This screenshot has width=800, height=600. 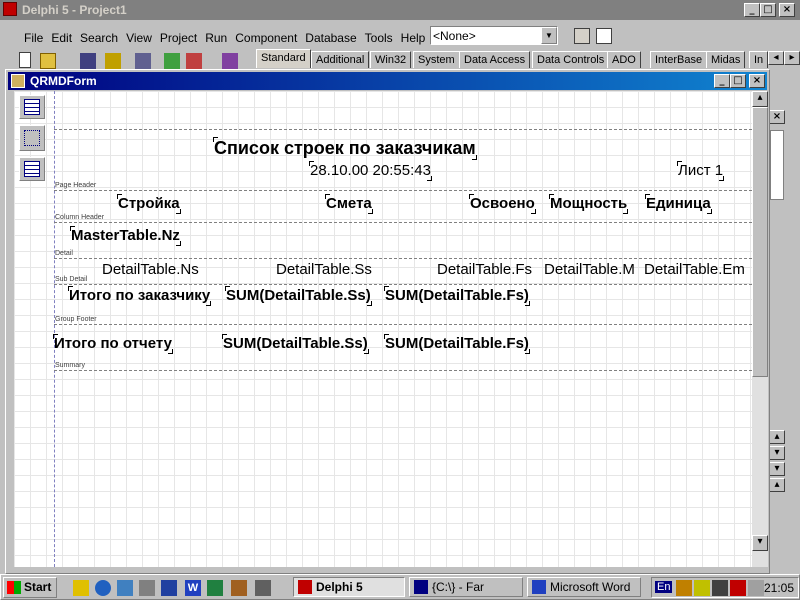 What do you see at coordinates (588, 204) in the screenshot?
I see `column-header-moshchnost: Мощность` at bounding box center [588, 204].